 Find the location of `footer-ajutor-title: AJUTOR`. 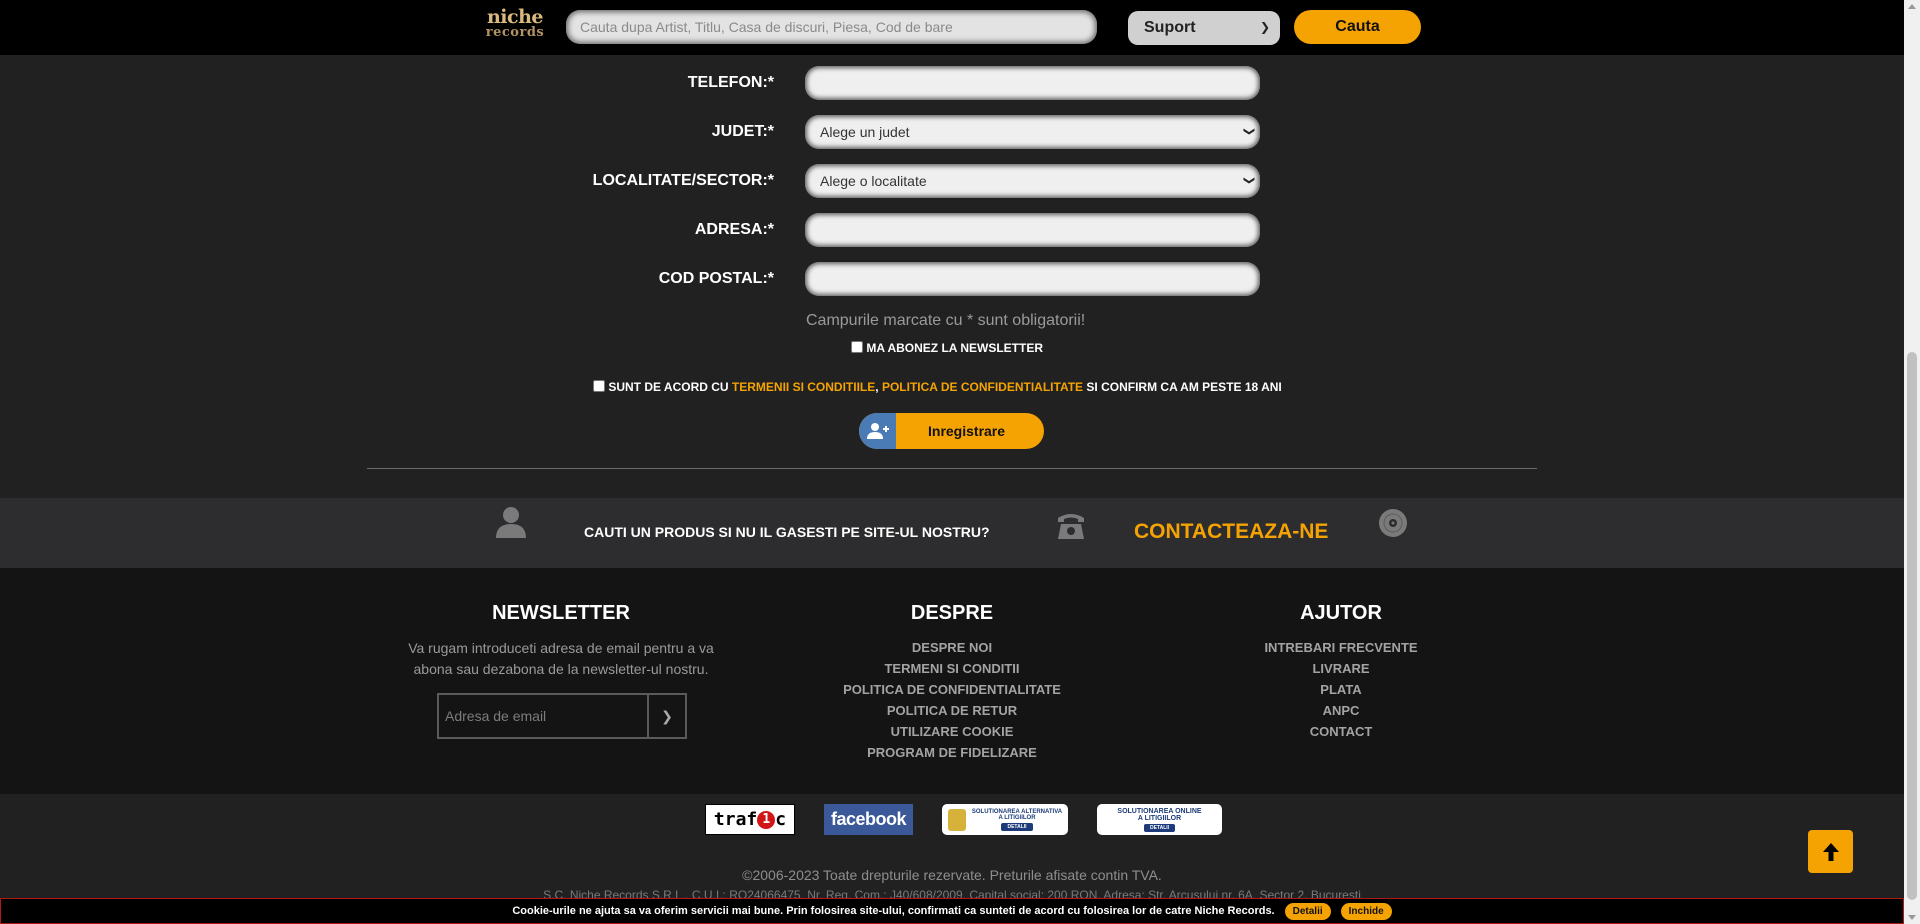

footer-ajutor-title: AJUTOR is located at coordinates (1341, 613).